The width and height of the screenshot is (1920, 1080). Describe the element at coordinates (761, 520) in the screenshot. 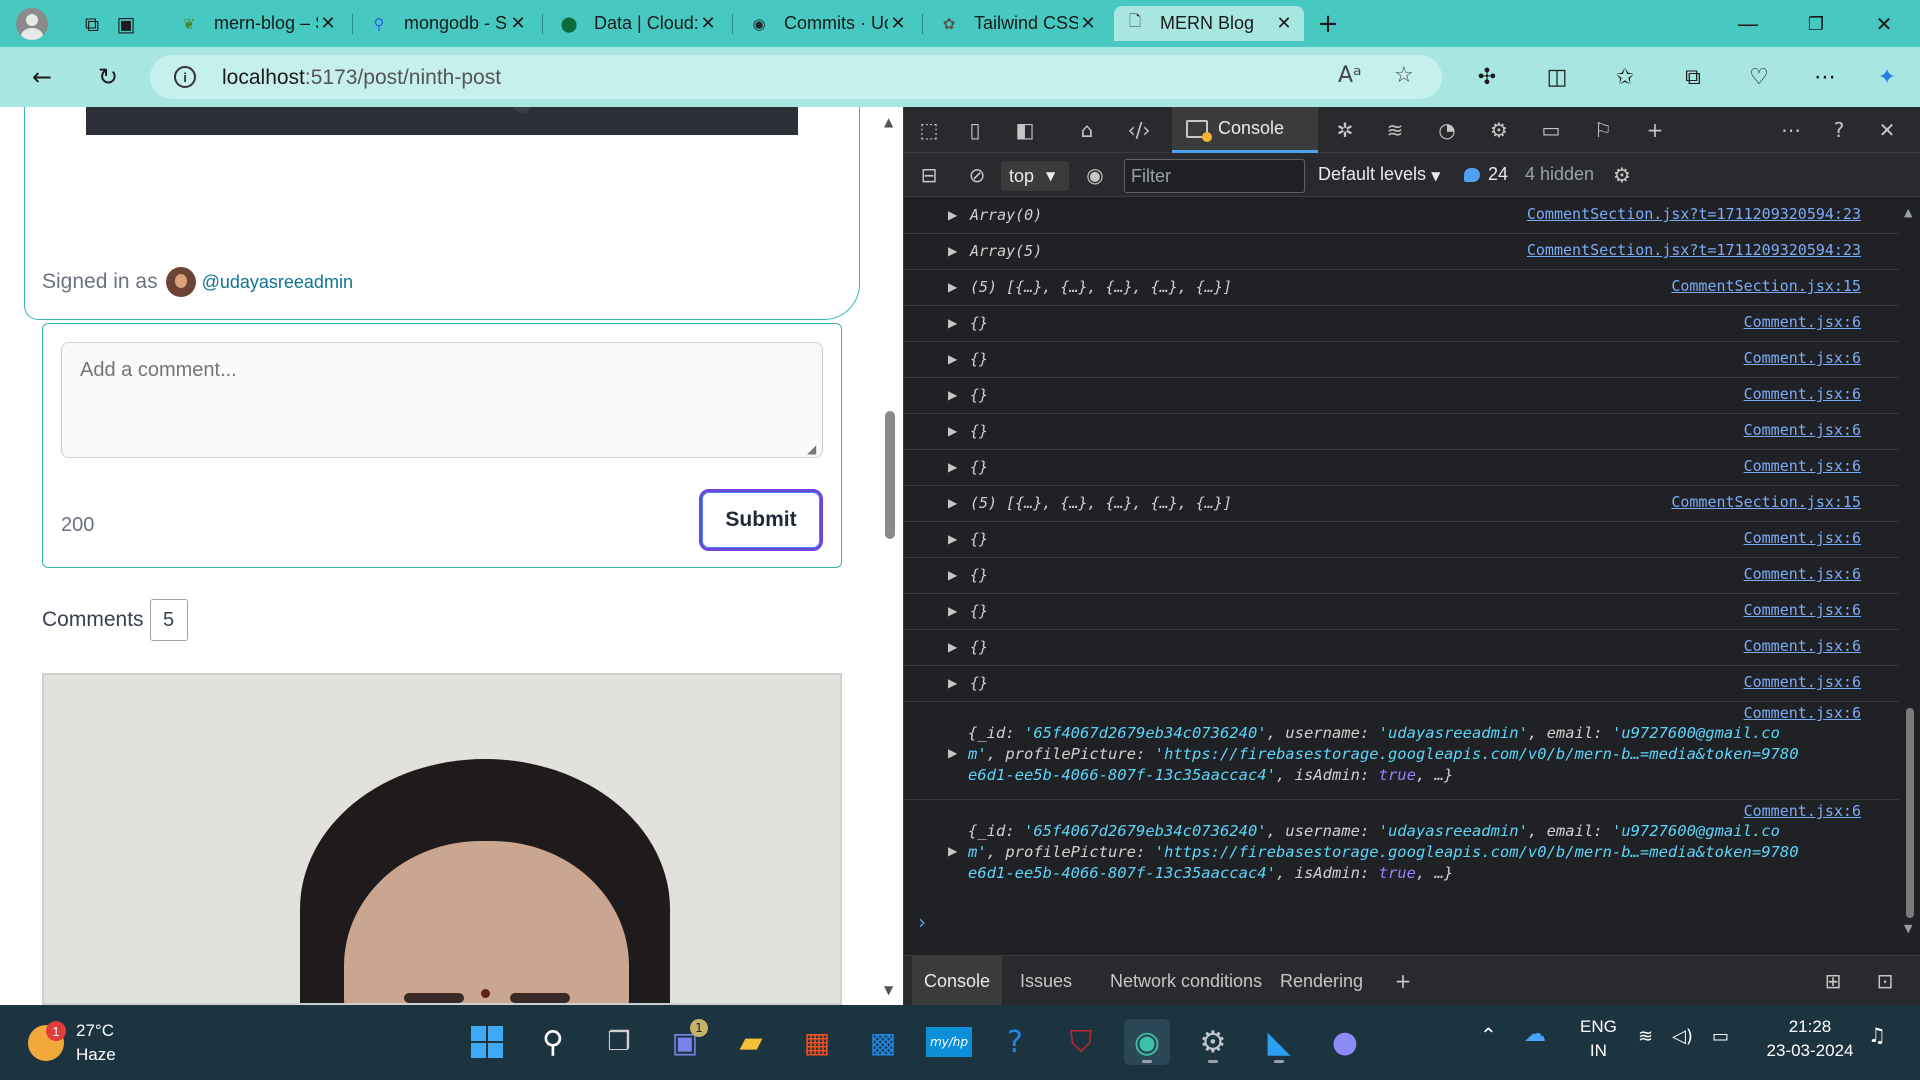

I see `submit-button: Submit` at that location.